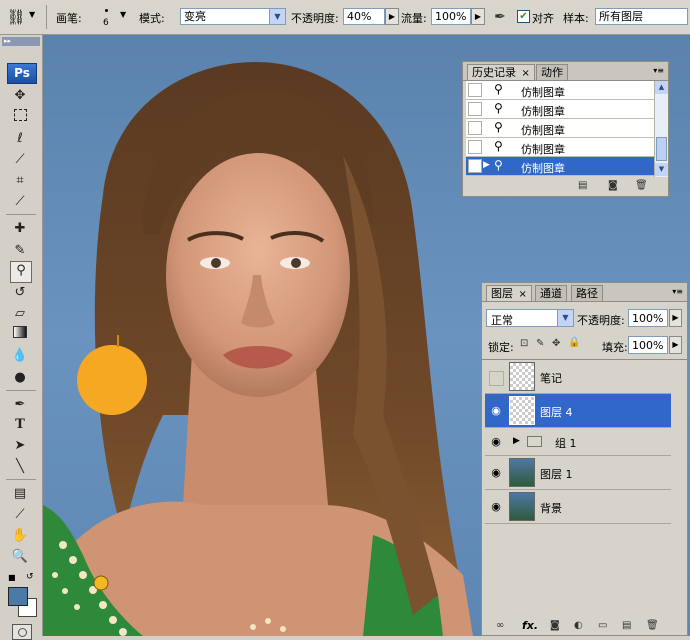 This screenshot has width=690, height=640. What do you see at coordinates (364, 16) in the screenshot?
I see `opacity-input: 40%` at bounding box center [364, 16].